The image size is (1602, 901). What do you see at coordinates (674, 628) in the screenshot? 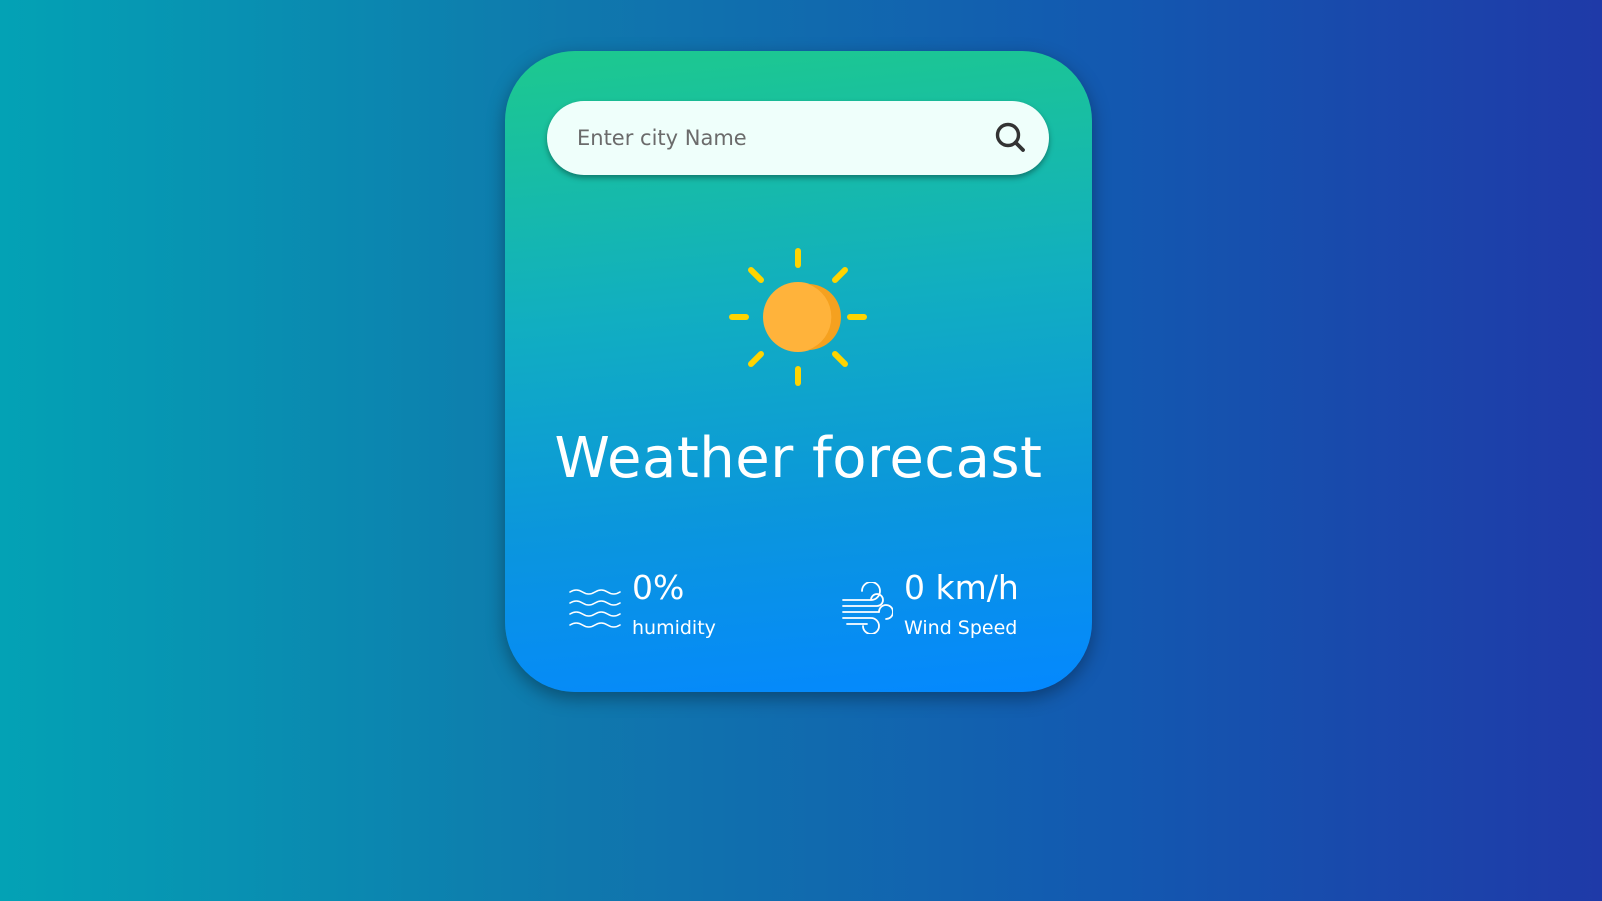
I see `humidity-label: humidity` at bounding box center [674, 628].